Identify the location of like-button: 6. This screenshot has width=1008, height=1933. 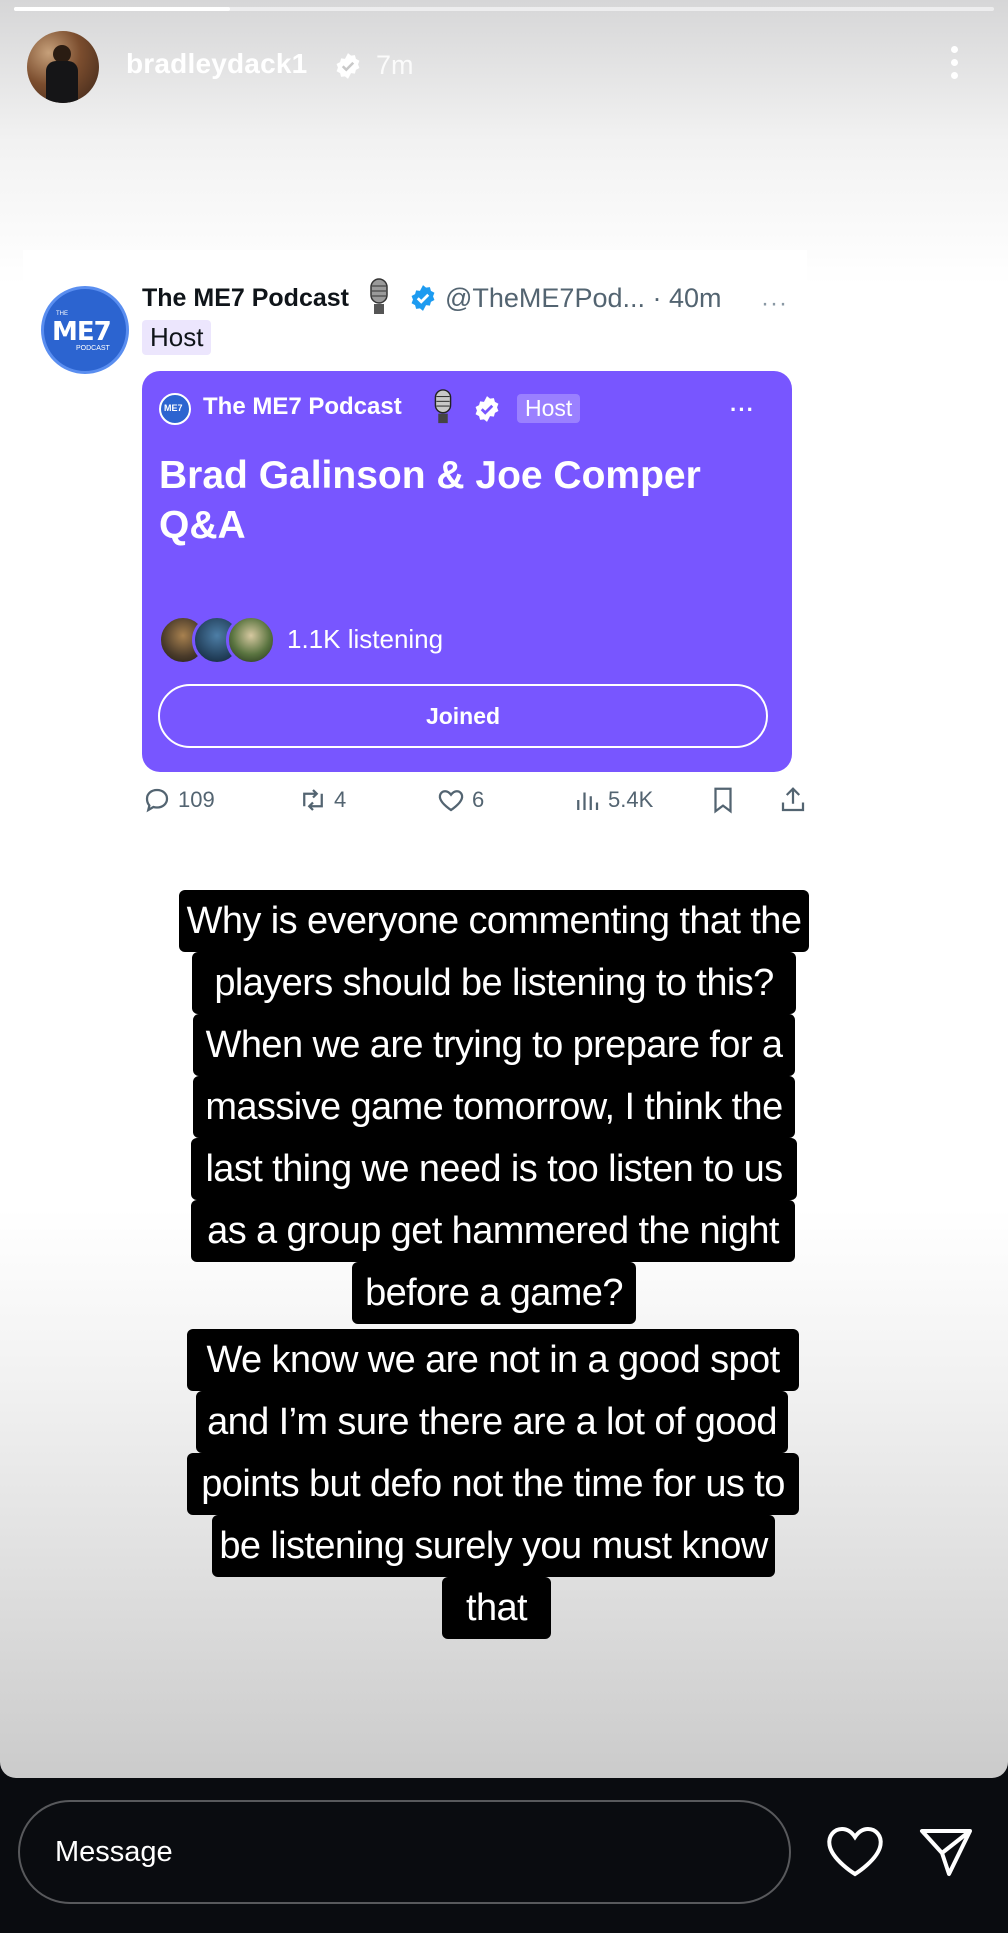
(460, 800).